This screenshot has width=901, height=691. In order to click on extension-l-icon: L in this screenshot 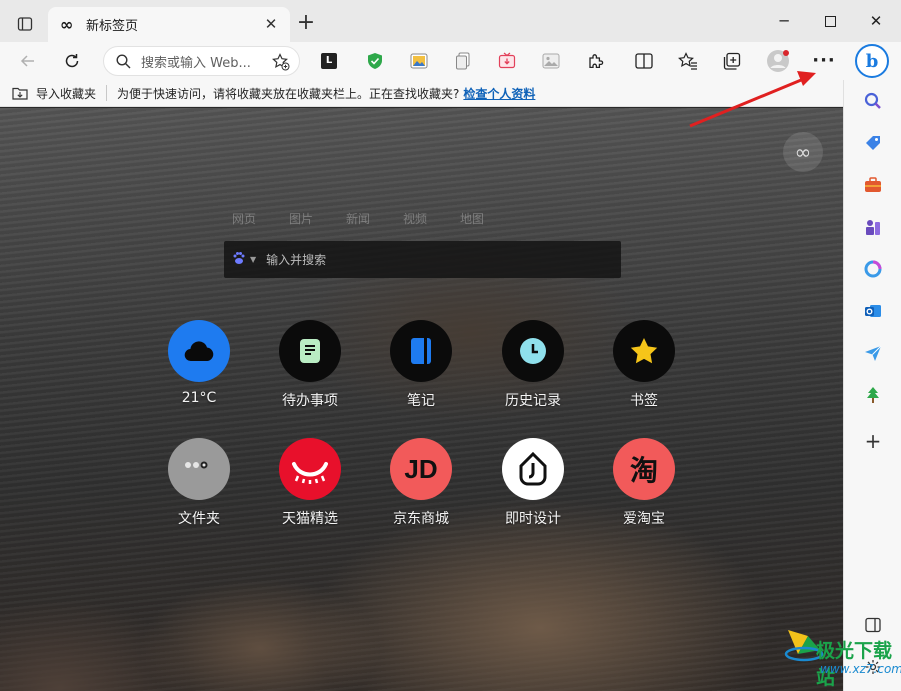, I will do `click(329, 61)`.